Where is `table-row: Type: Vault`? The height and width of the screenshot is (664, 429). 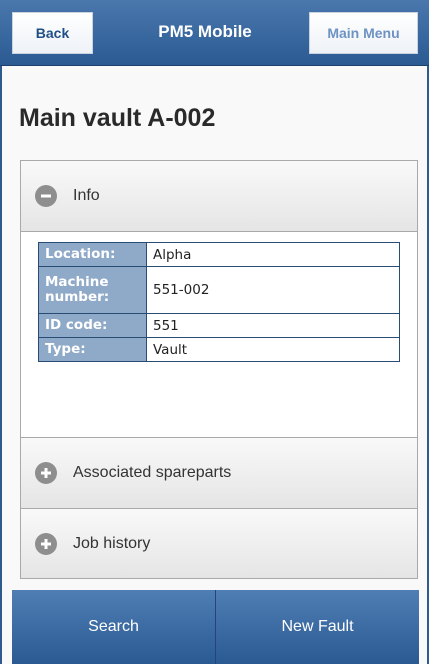 table-row: Type: Vault is located at coordinates (219, 349).